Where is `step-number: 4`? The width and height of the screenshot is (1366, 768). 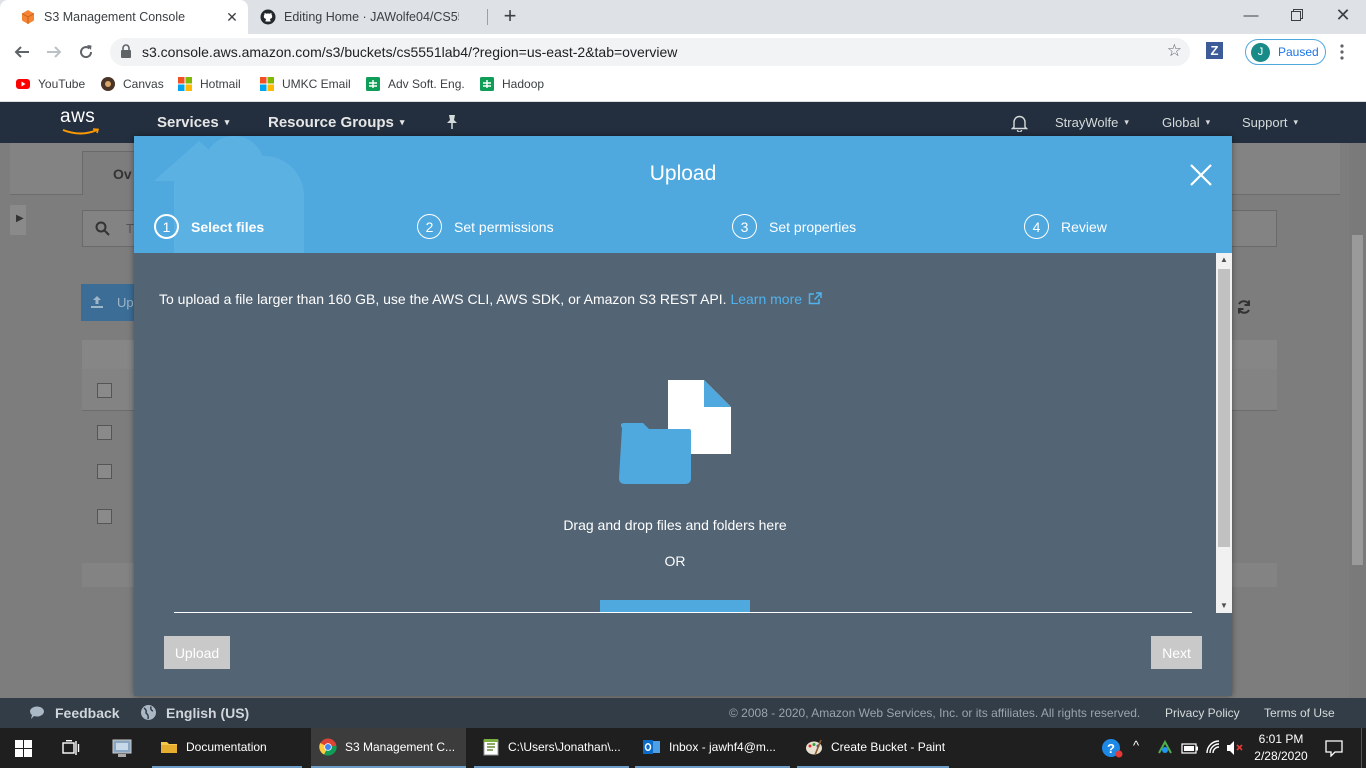
step-number: 4 is located at coordinates (1036, 226).